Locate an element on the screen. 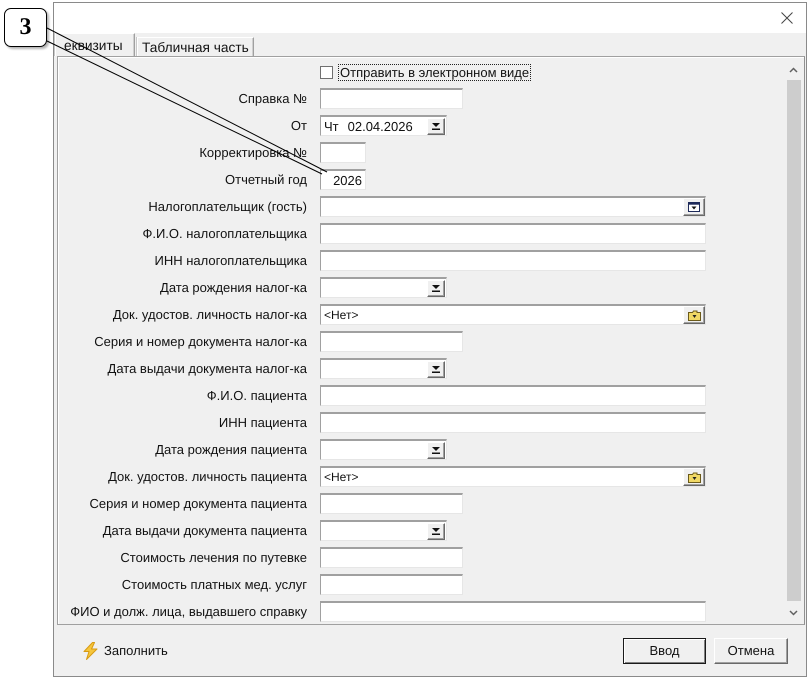  field-label: Серия и номер документа пациента is located at coordinates (198, 503).